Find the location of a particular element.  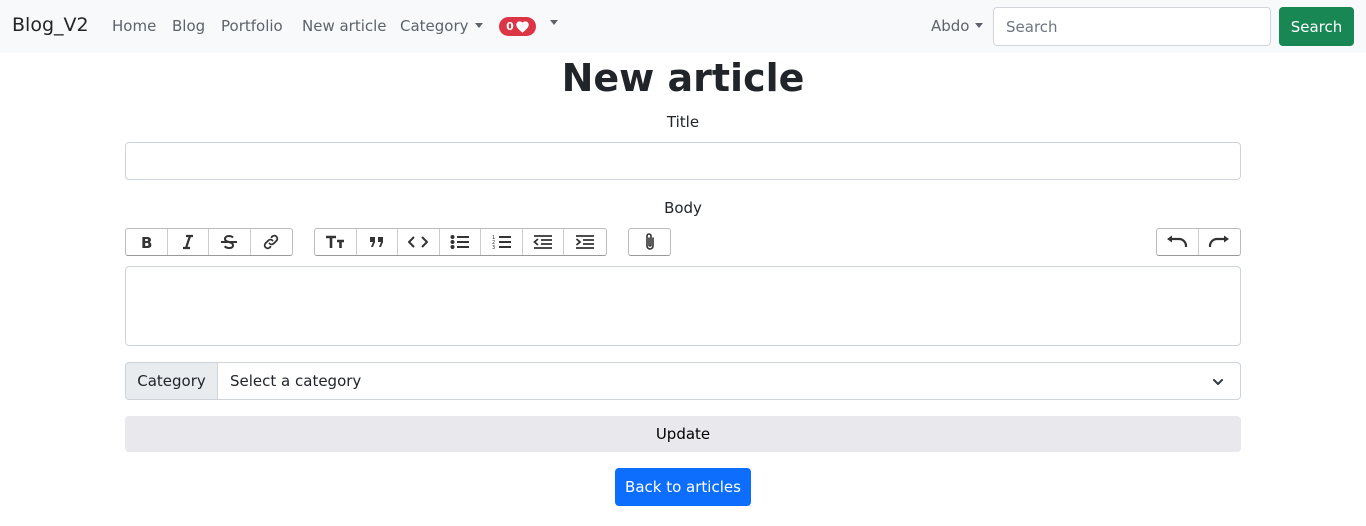

numbered-list-button: 123 is located at coordinates (502, 242).